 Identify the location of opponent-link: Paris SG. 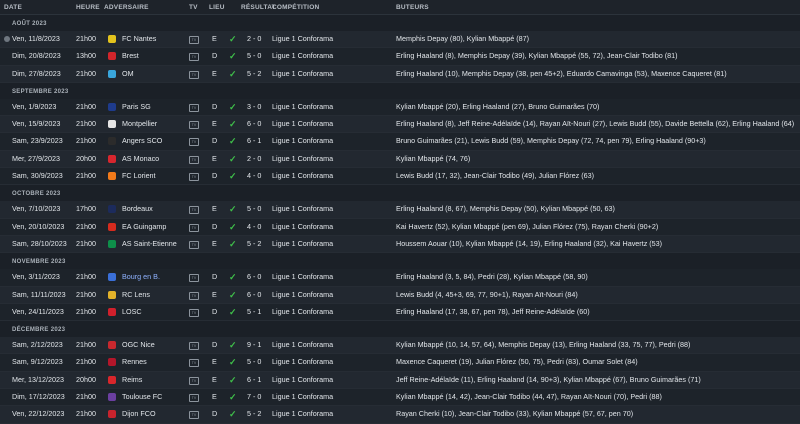
(136, 107).